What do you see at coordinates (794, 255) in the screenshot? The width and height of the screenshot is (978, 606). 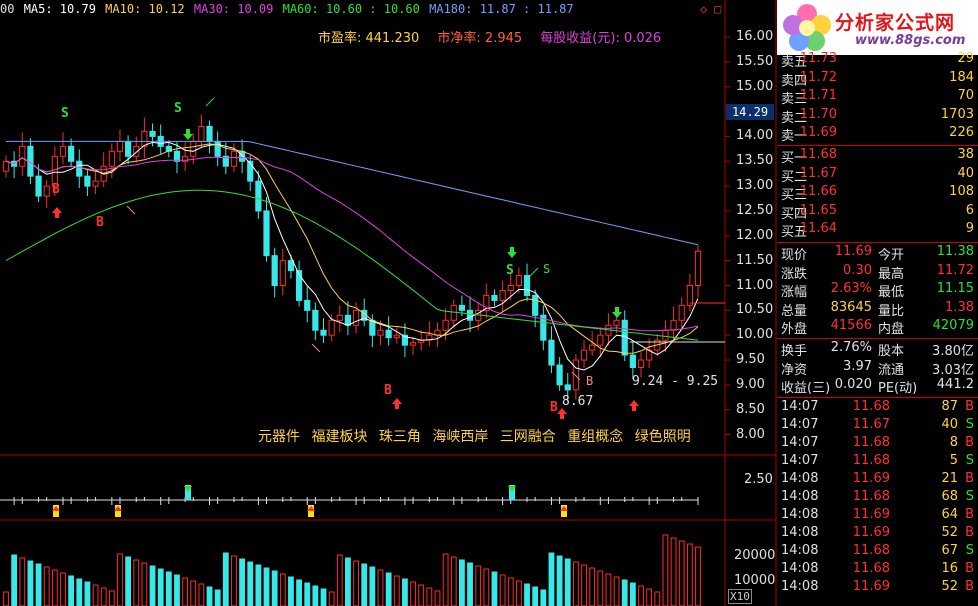 I see `quote-key: 现价` at bounding box center [794, 255].